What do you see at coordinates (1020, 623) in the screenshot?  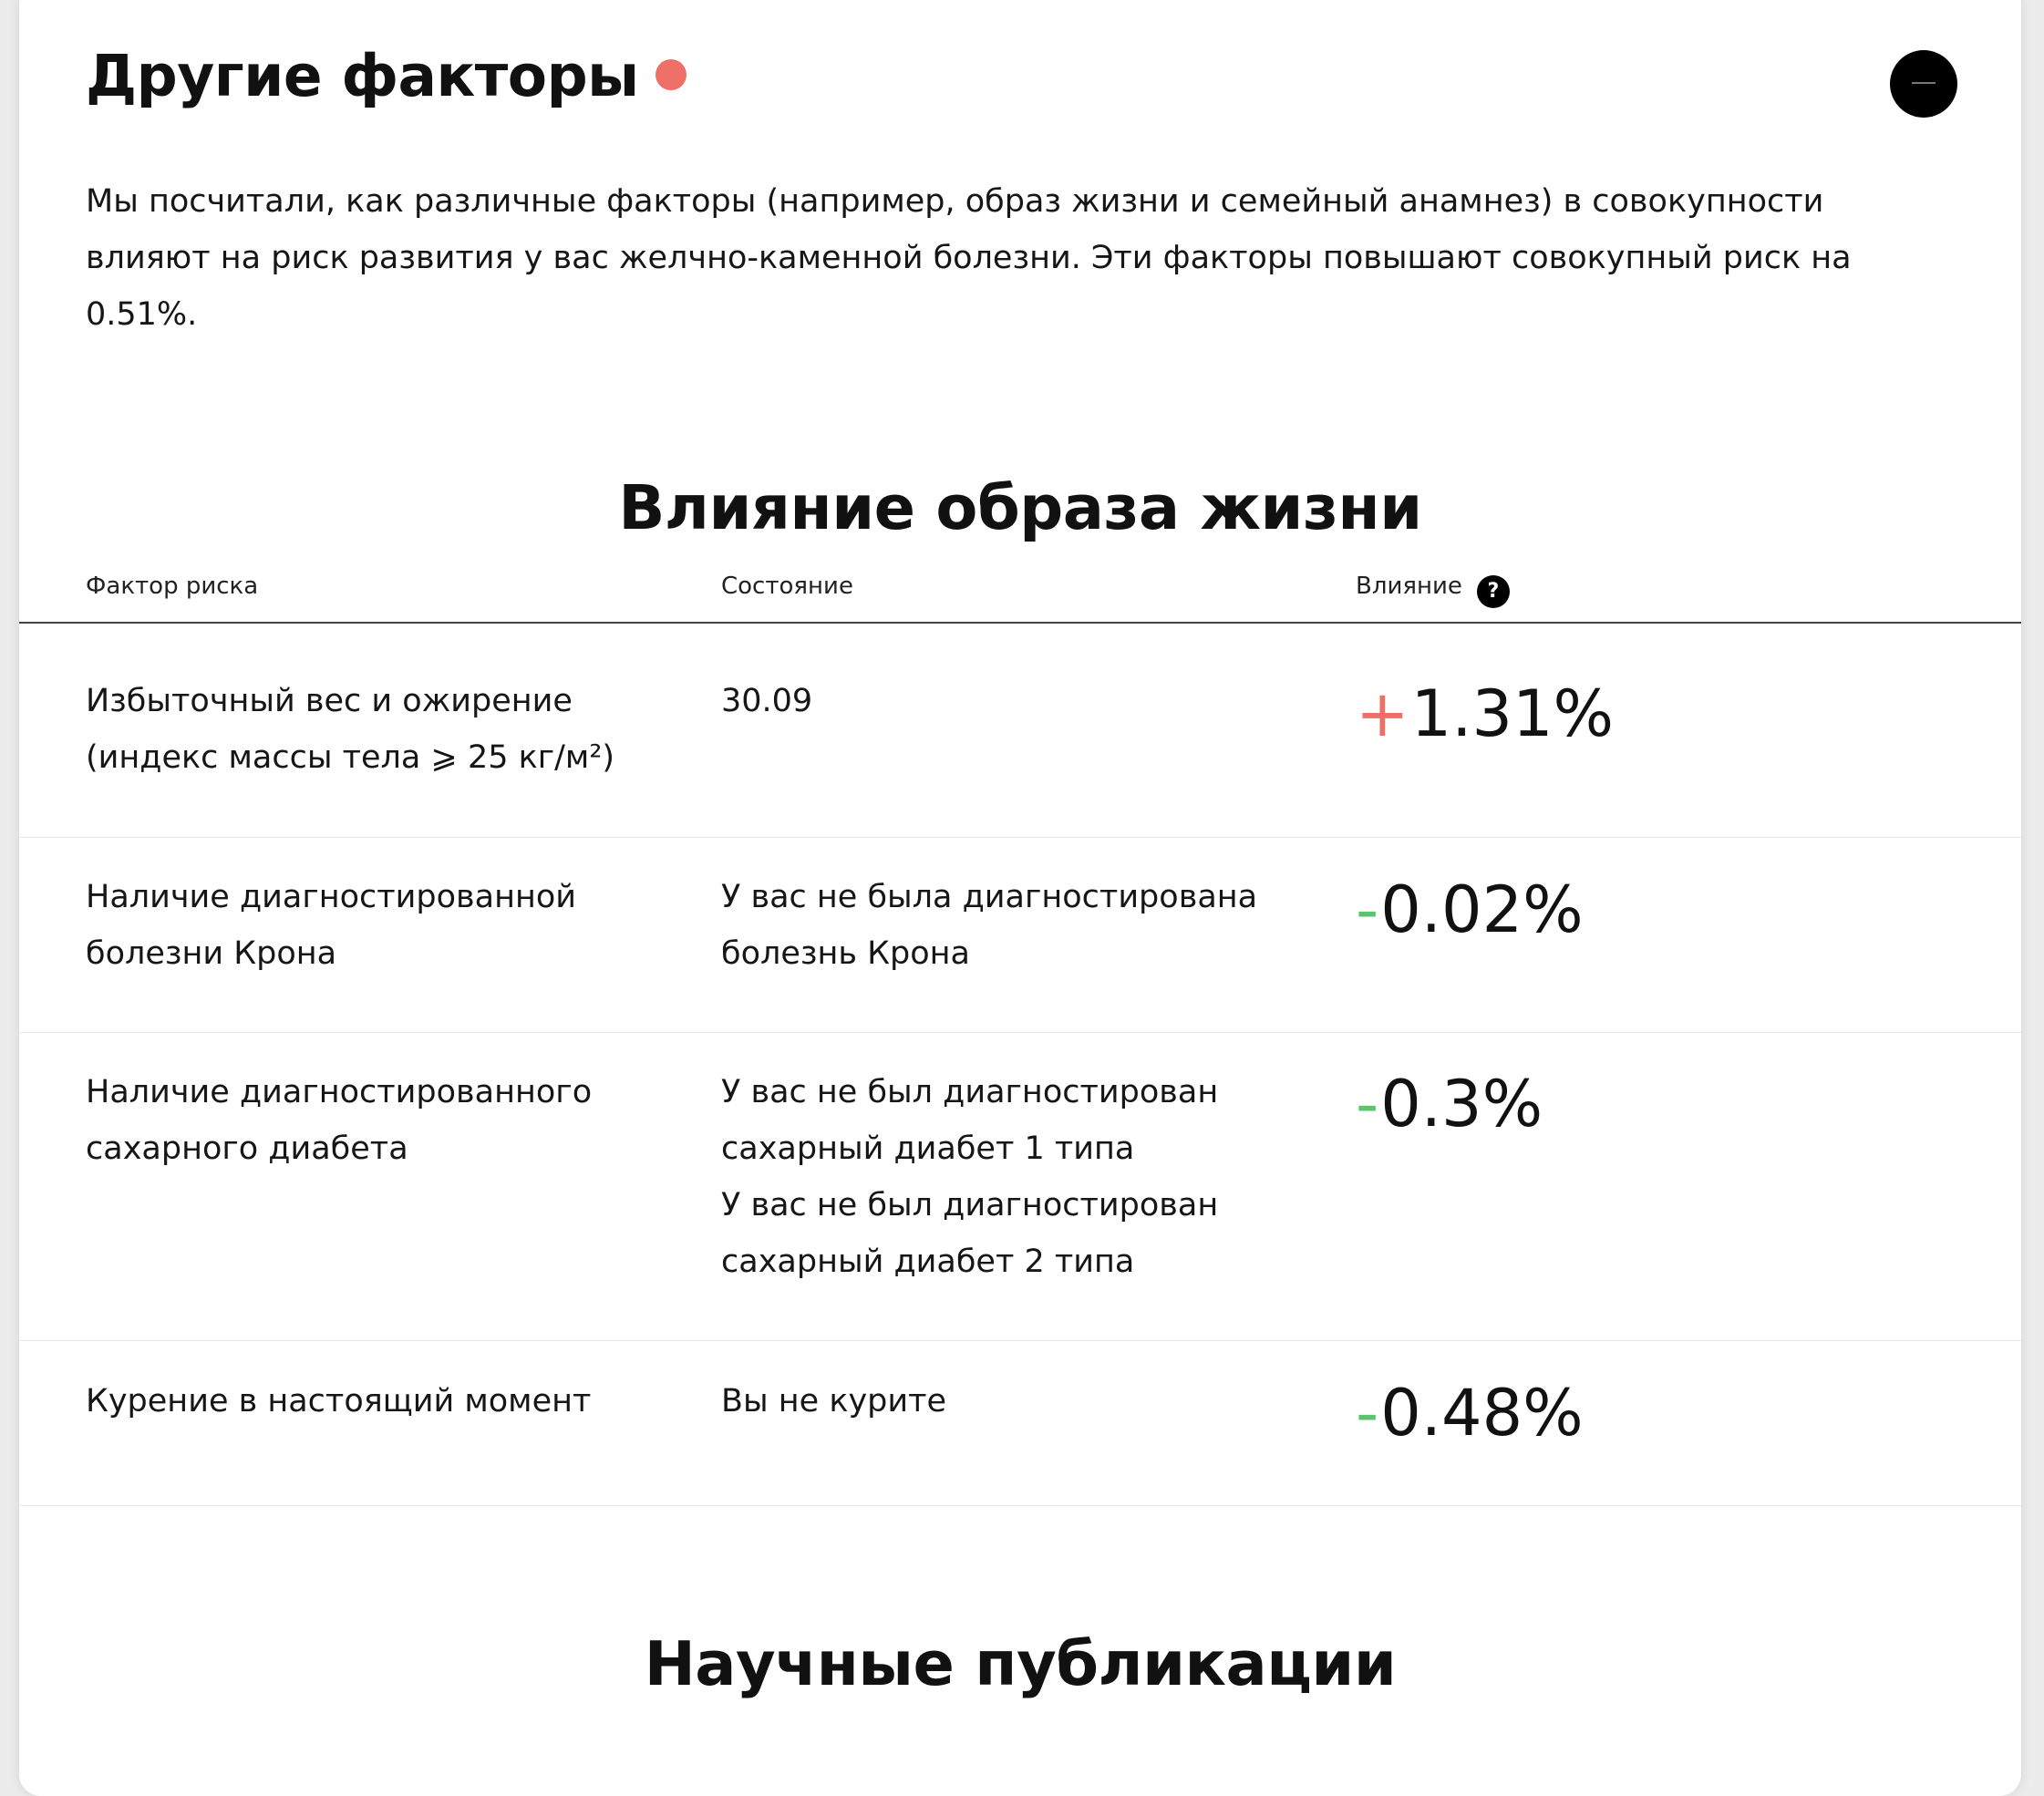 I see `table-header-divider` at bounding box center [1020, 623].